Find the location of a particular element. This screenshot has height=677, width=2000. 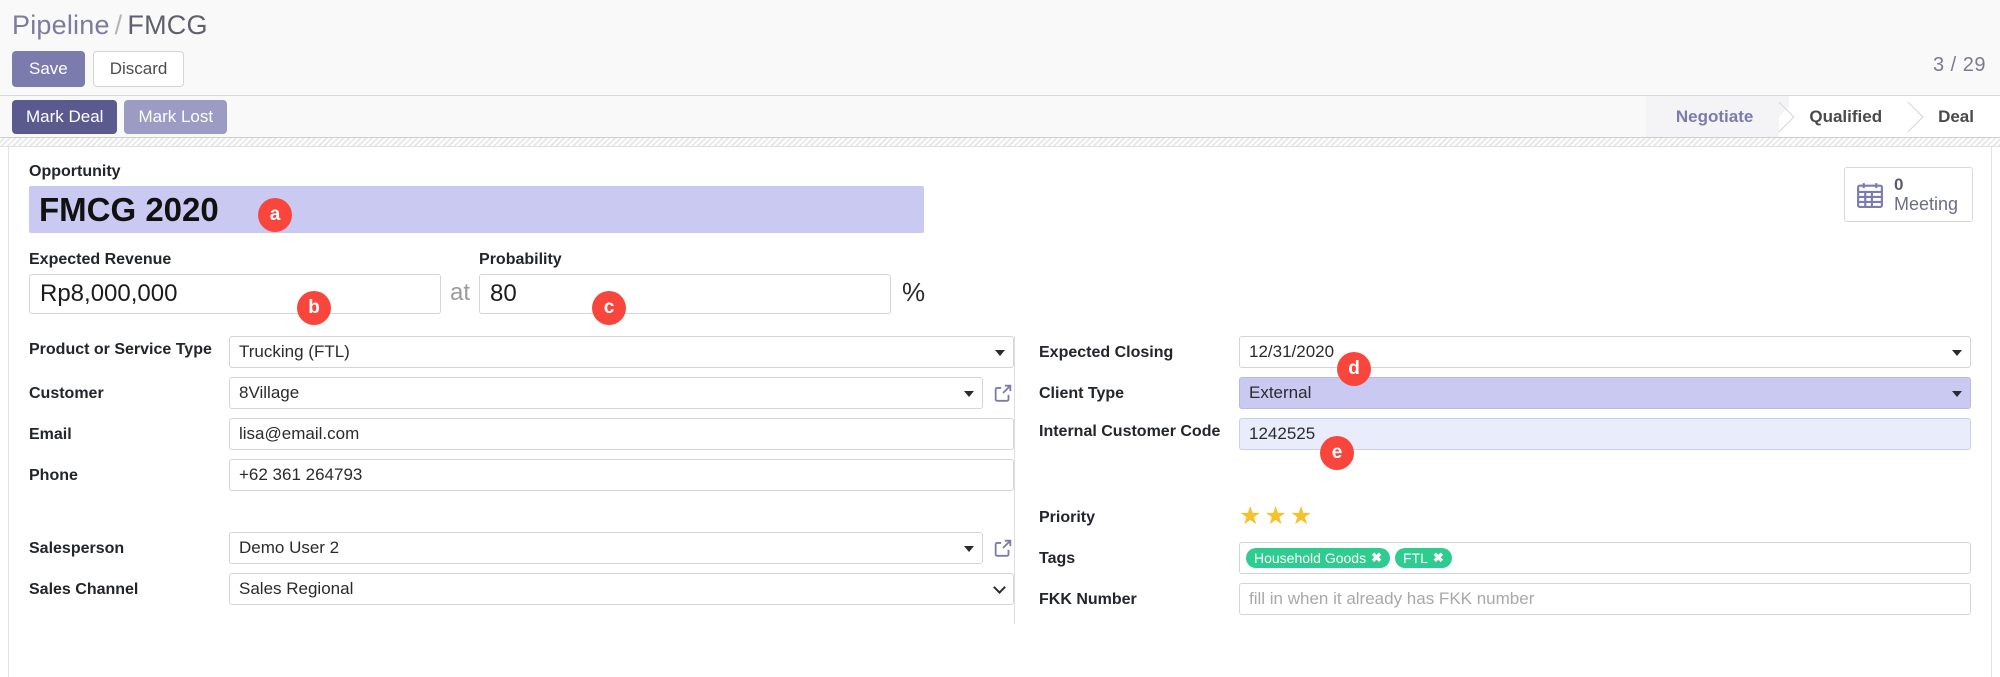

calendar-icon is located at coordinates (1870, 195).